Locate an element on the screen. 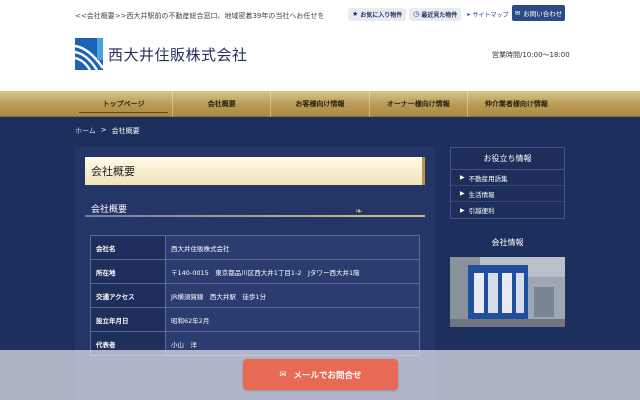  sidebar-item-glossary: ▶ 不動産用語集 is located at coordinates (507, 178).